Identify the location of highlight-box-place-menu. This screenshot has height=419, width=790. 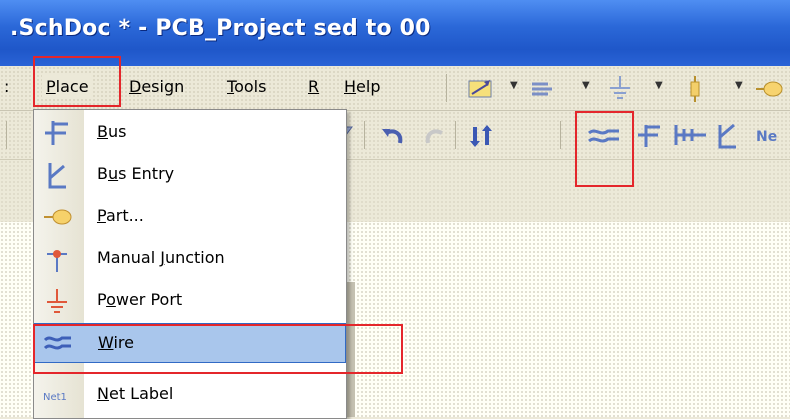
(77, 81).